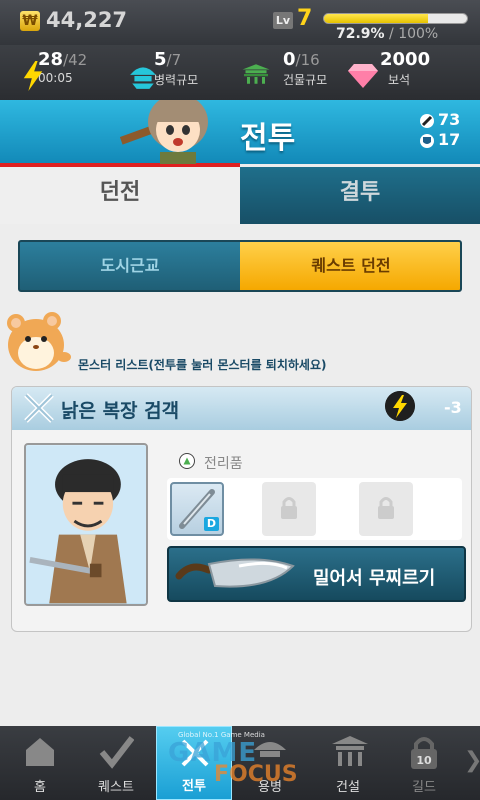  I want to click on loot-slot-dagger: D, so click(197, 509).